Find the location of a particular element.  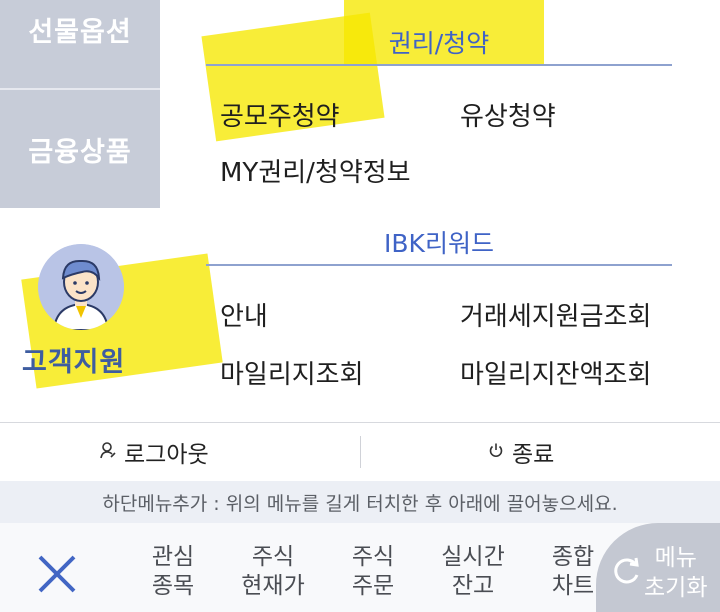

quick-menu-stock-order: 주식 주문 is located at coordinates (373, 572).